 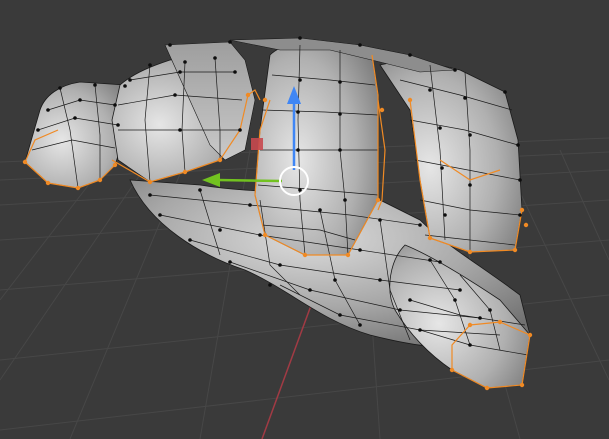 What do you see at coordinates (249, 180) in the screenshot?
I see `y-axis-arrow` at bounding box center [249, 180].